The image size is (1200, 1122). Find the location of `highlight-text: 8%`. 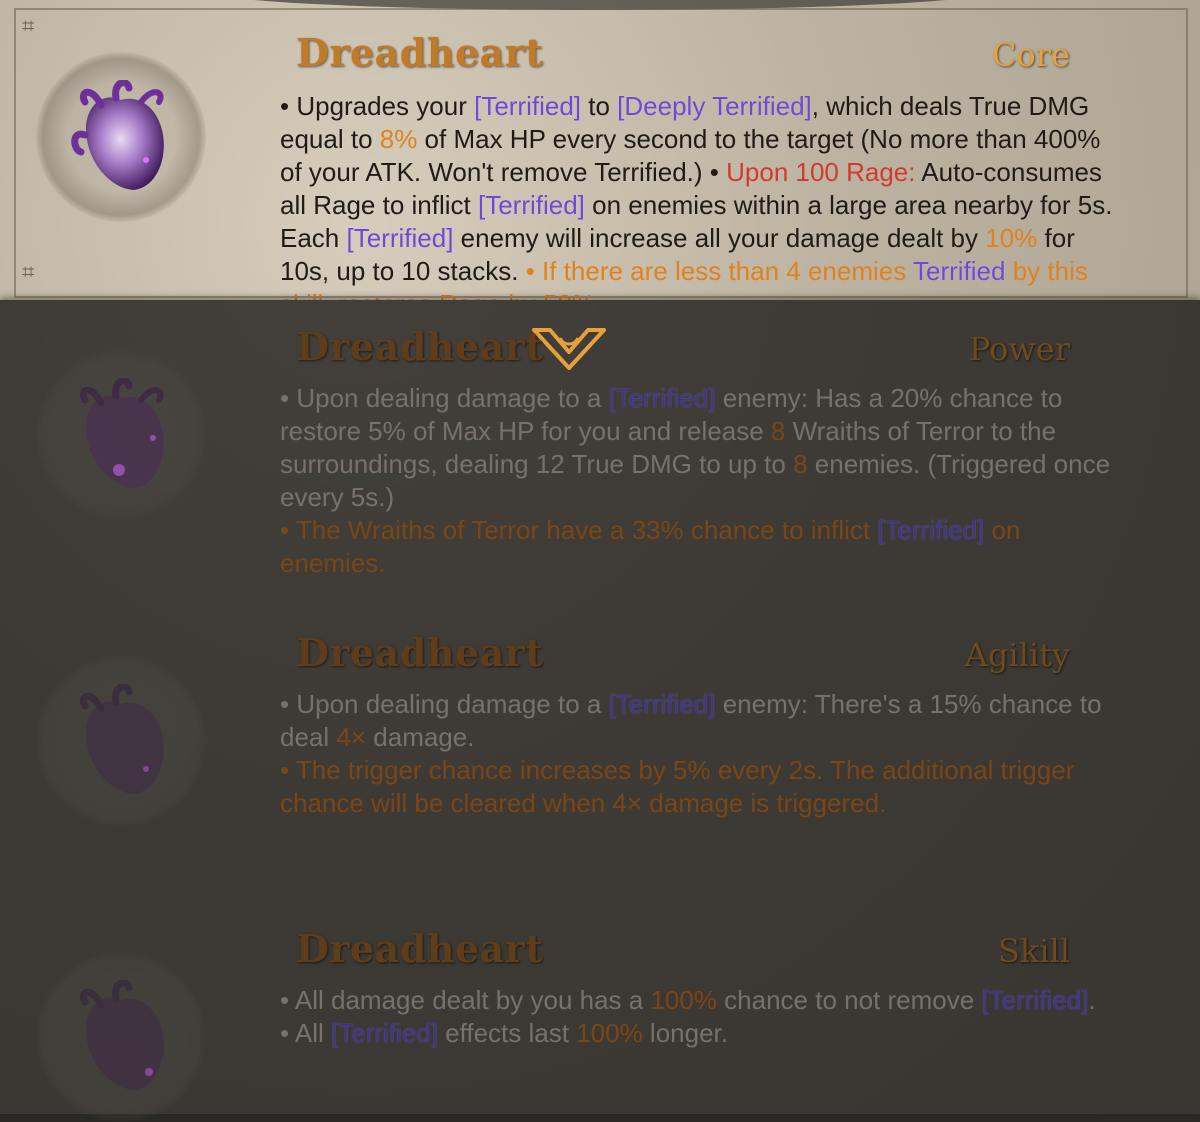

highlight-text: 8% is located at coordinates (398, 139).